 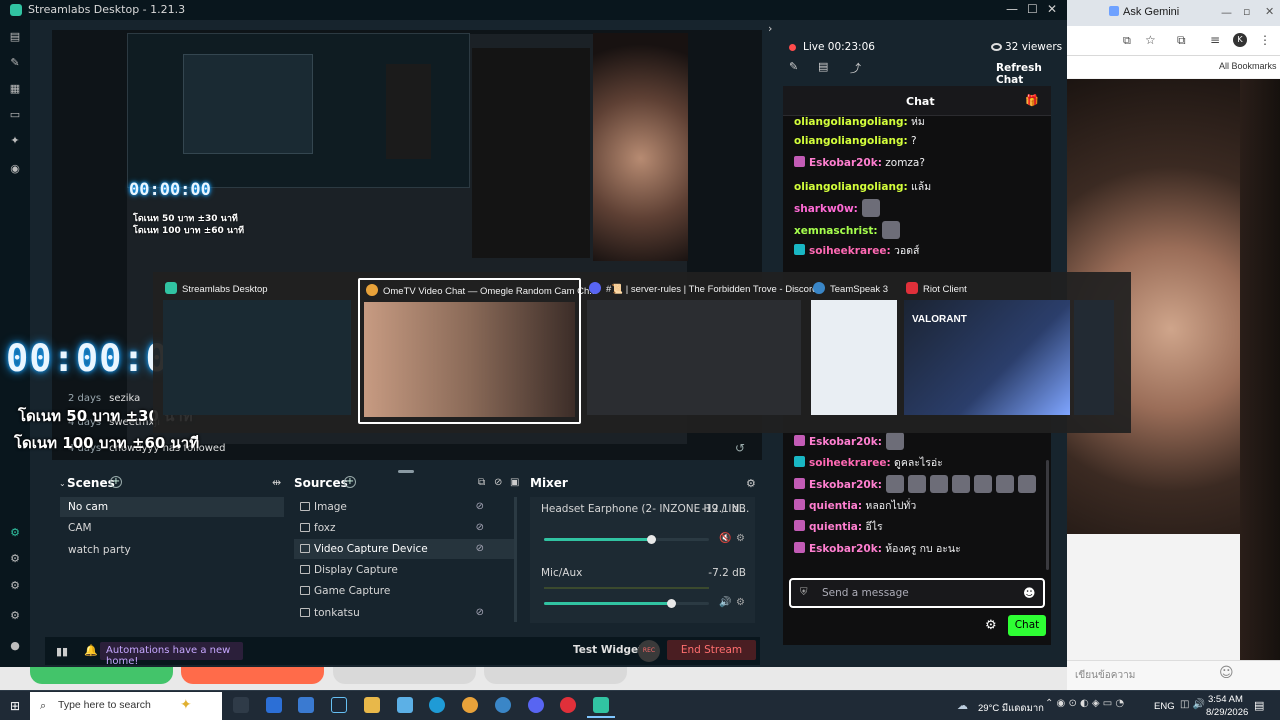 What do you see at coordinates (1011, 708) in the screenshot?
I see `weather-text: 29°C มีแดดมาก` at bounding box center [1011, 708].